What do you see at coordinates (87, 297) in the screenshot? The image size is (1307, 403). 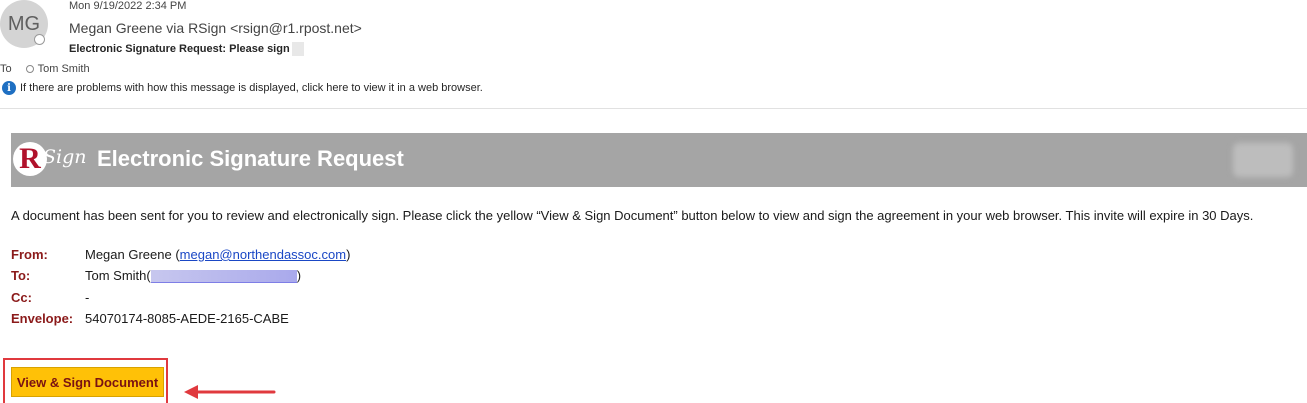 I see `cc-value: -` at bounding box center [87, 297].